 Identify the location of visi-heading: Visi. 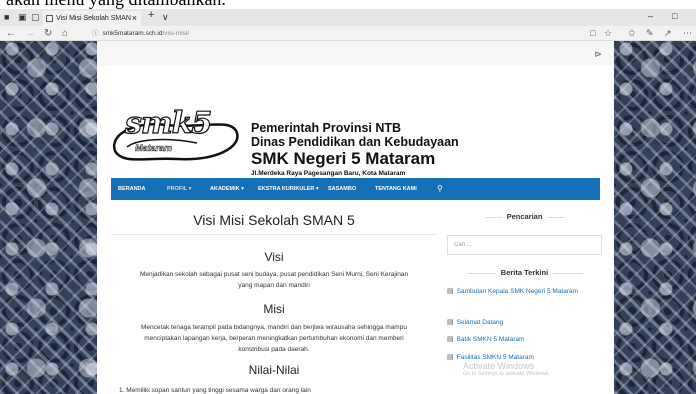
(274, 257).